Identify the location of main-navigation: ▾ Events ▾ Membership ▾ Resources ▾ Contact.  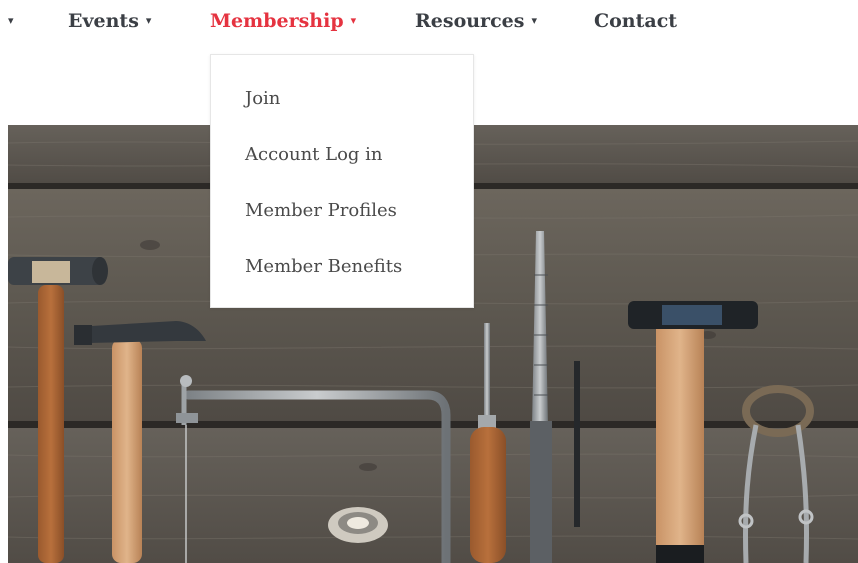
(429, 22).